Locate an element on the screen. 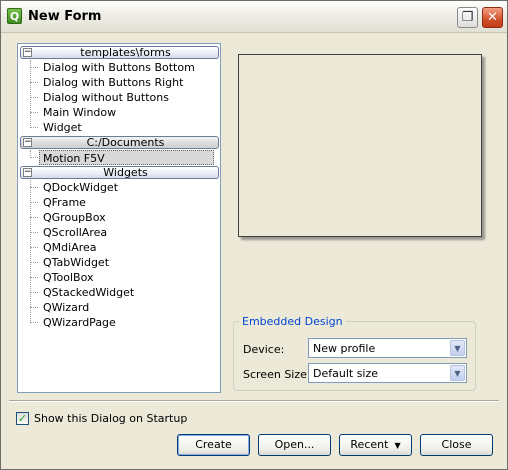 The image size is (508, 470). close-button: Close is located at coordinates (456, 445).